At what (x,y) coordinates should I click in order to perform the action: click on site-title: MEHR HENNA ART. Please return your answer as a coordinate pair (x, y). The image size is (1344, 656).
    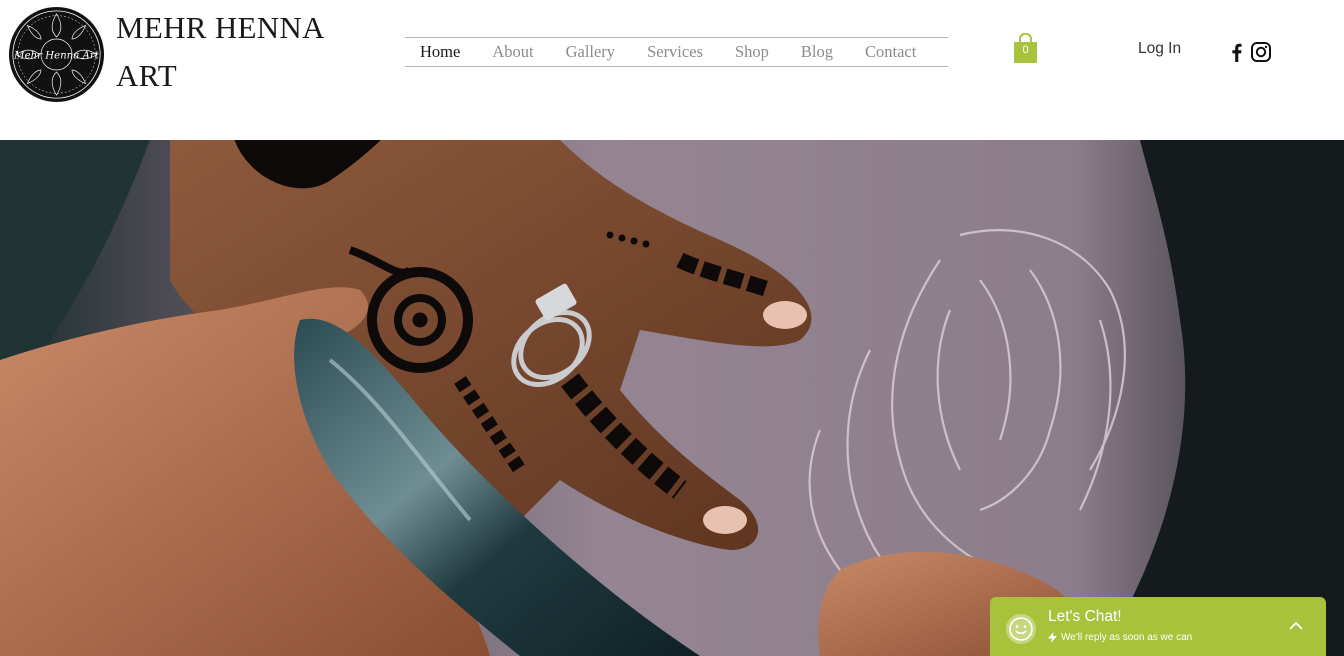
    Looking at the image, I should click on (236, 52).